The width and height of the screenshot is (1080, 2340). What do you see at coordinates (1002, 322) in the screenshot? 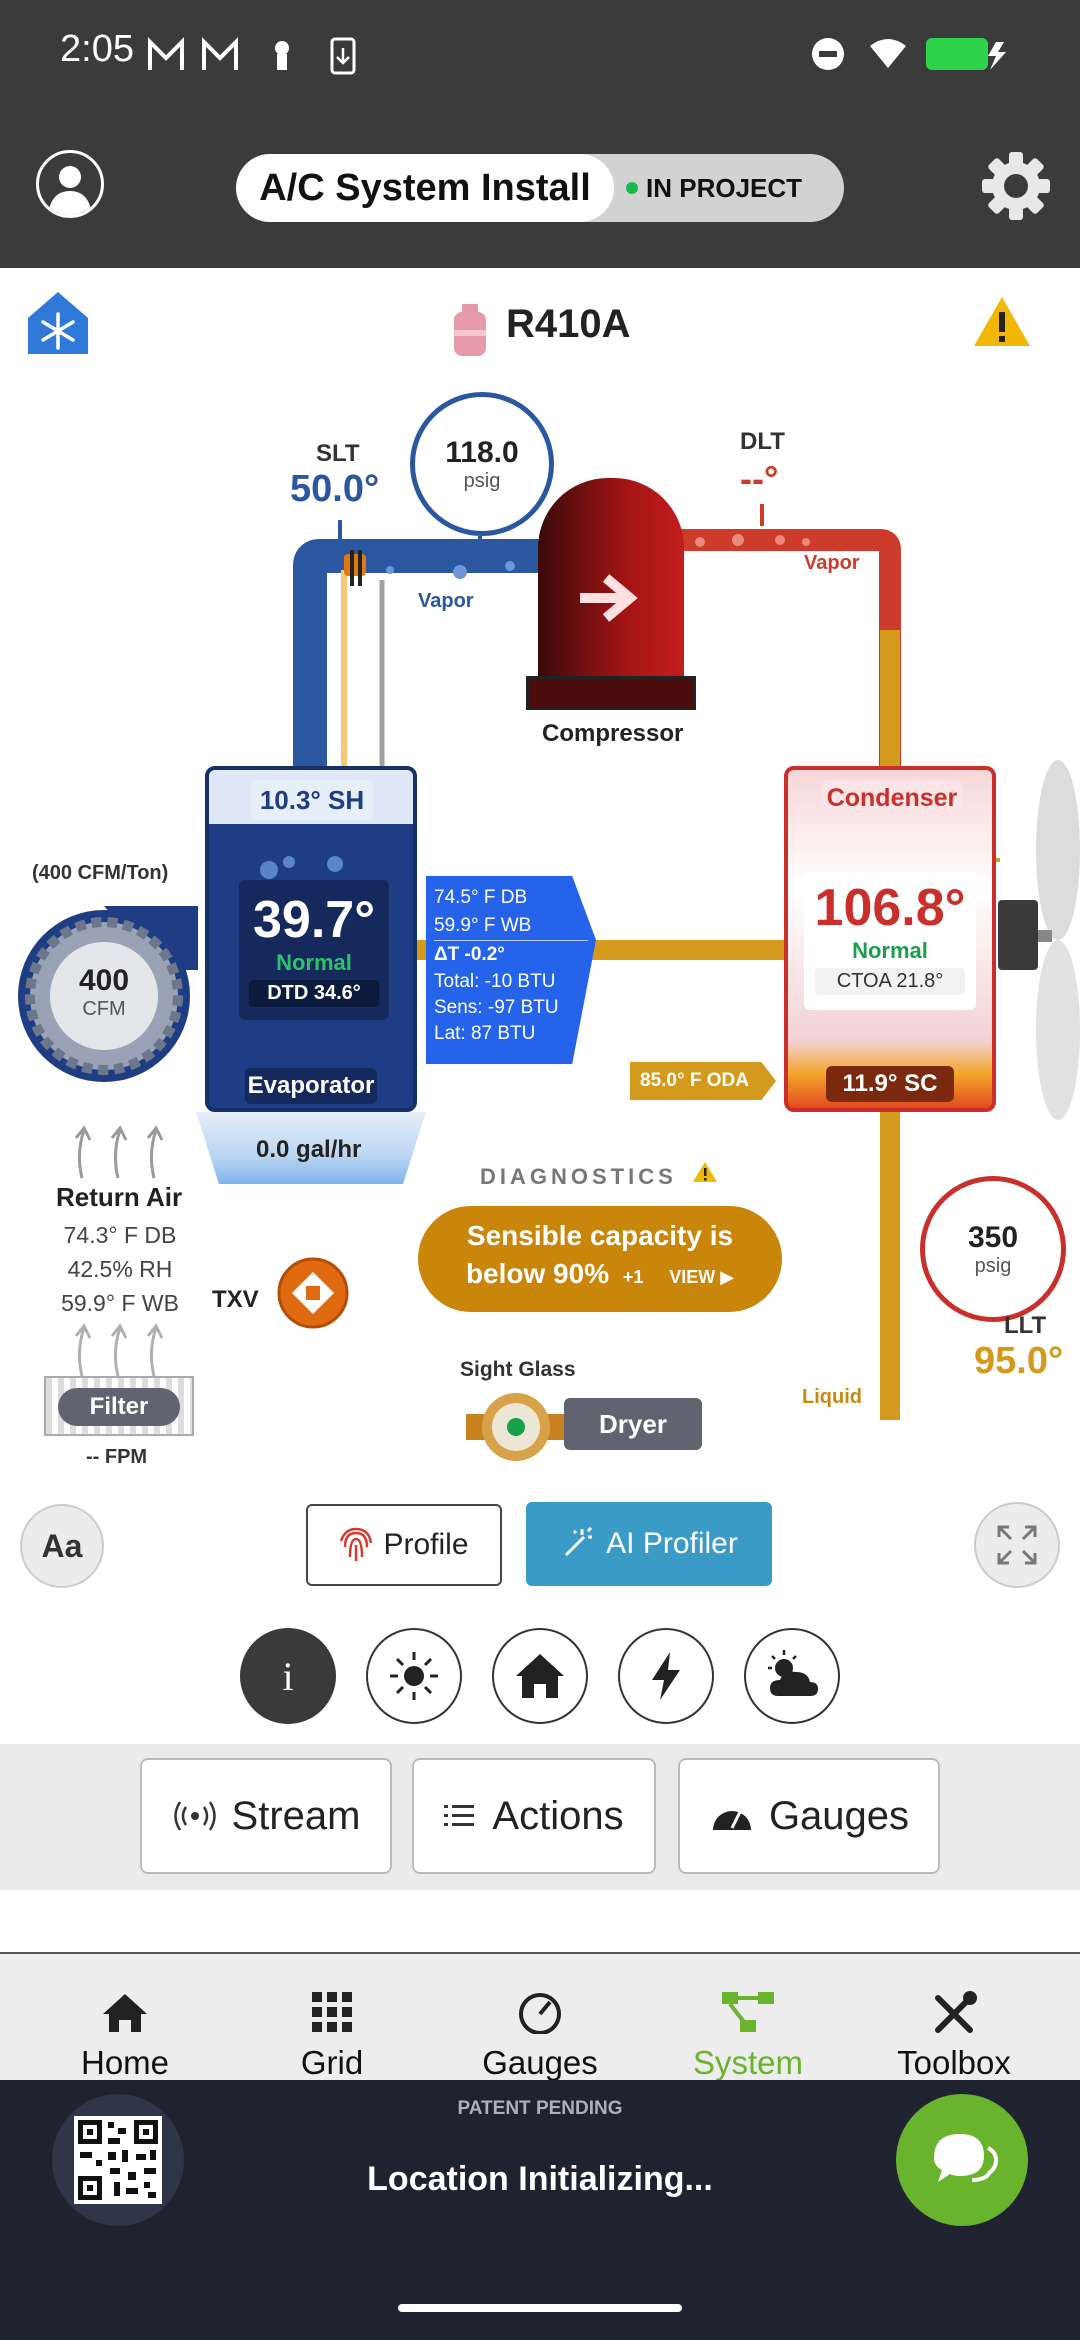
I see `warning-icon` at bounding box center [1002, 322].